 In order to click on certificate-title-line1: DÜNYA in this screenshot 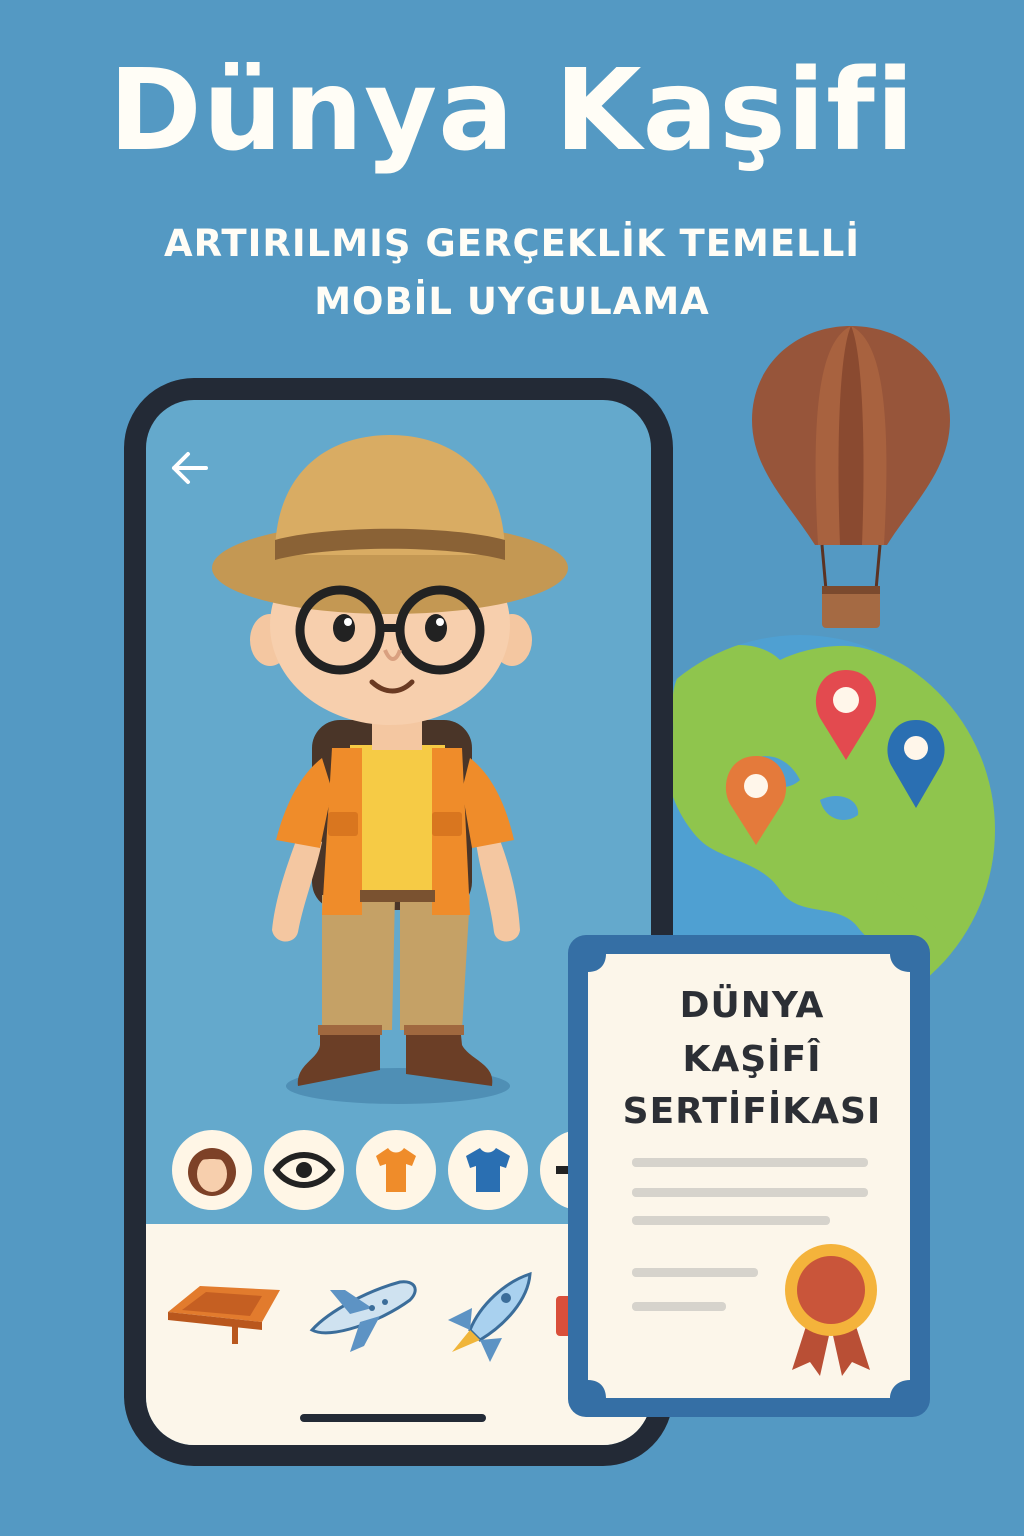, I will do `click(752, 1005)`.